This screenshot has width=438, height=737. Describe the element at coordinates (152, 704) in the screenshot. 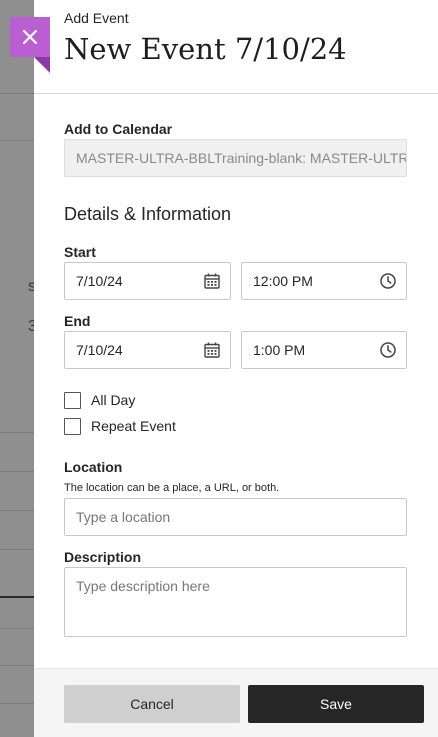

I see `cancel-button: Cancel` at that location.